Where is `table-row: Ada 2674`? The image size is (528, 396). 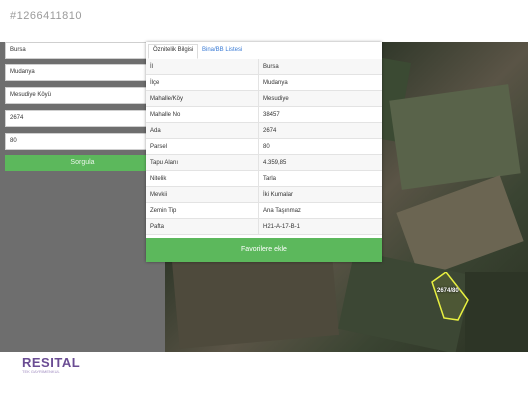 table-row: Ada 2674 is located at coordinates (264, 130).